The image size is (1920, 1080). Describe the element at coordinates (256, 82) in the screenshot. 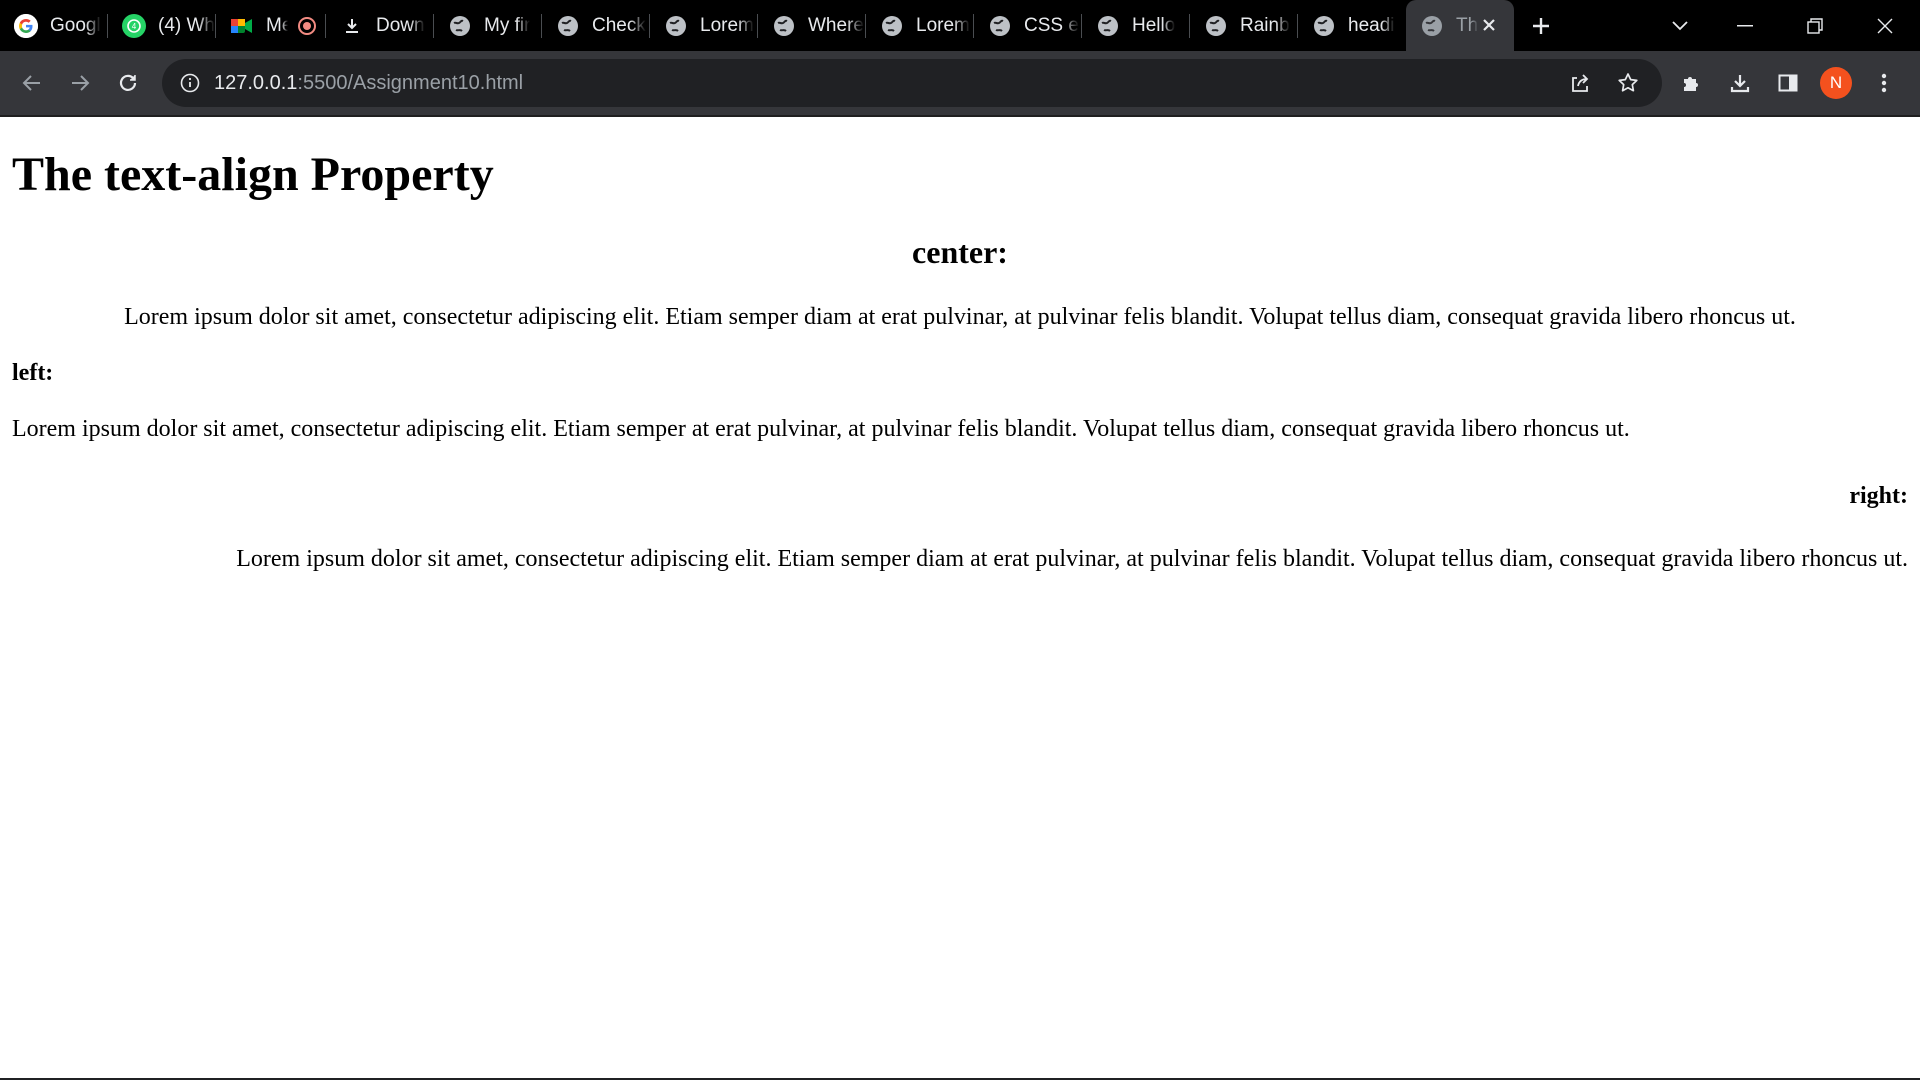

I see `url-host: 127.0.0.1` at that location.